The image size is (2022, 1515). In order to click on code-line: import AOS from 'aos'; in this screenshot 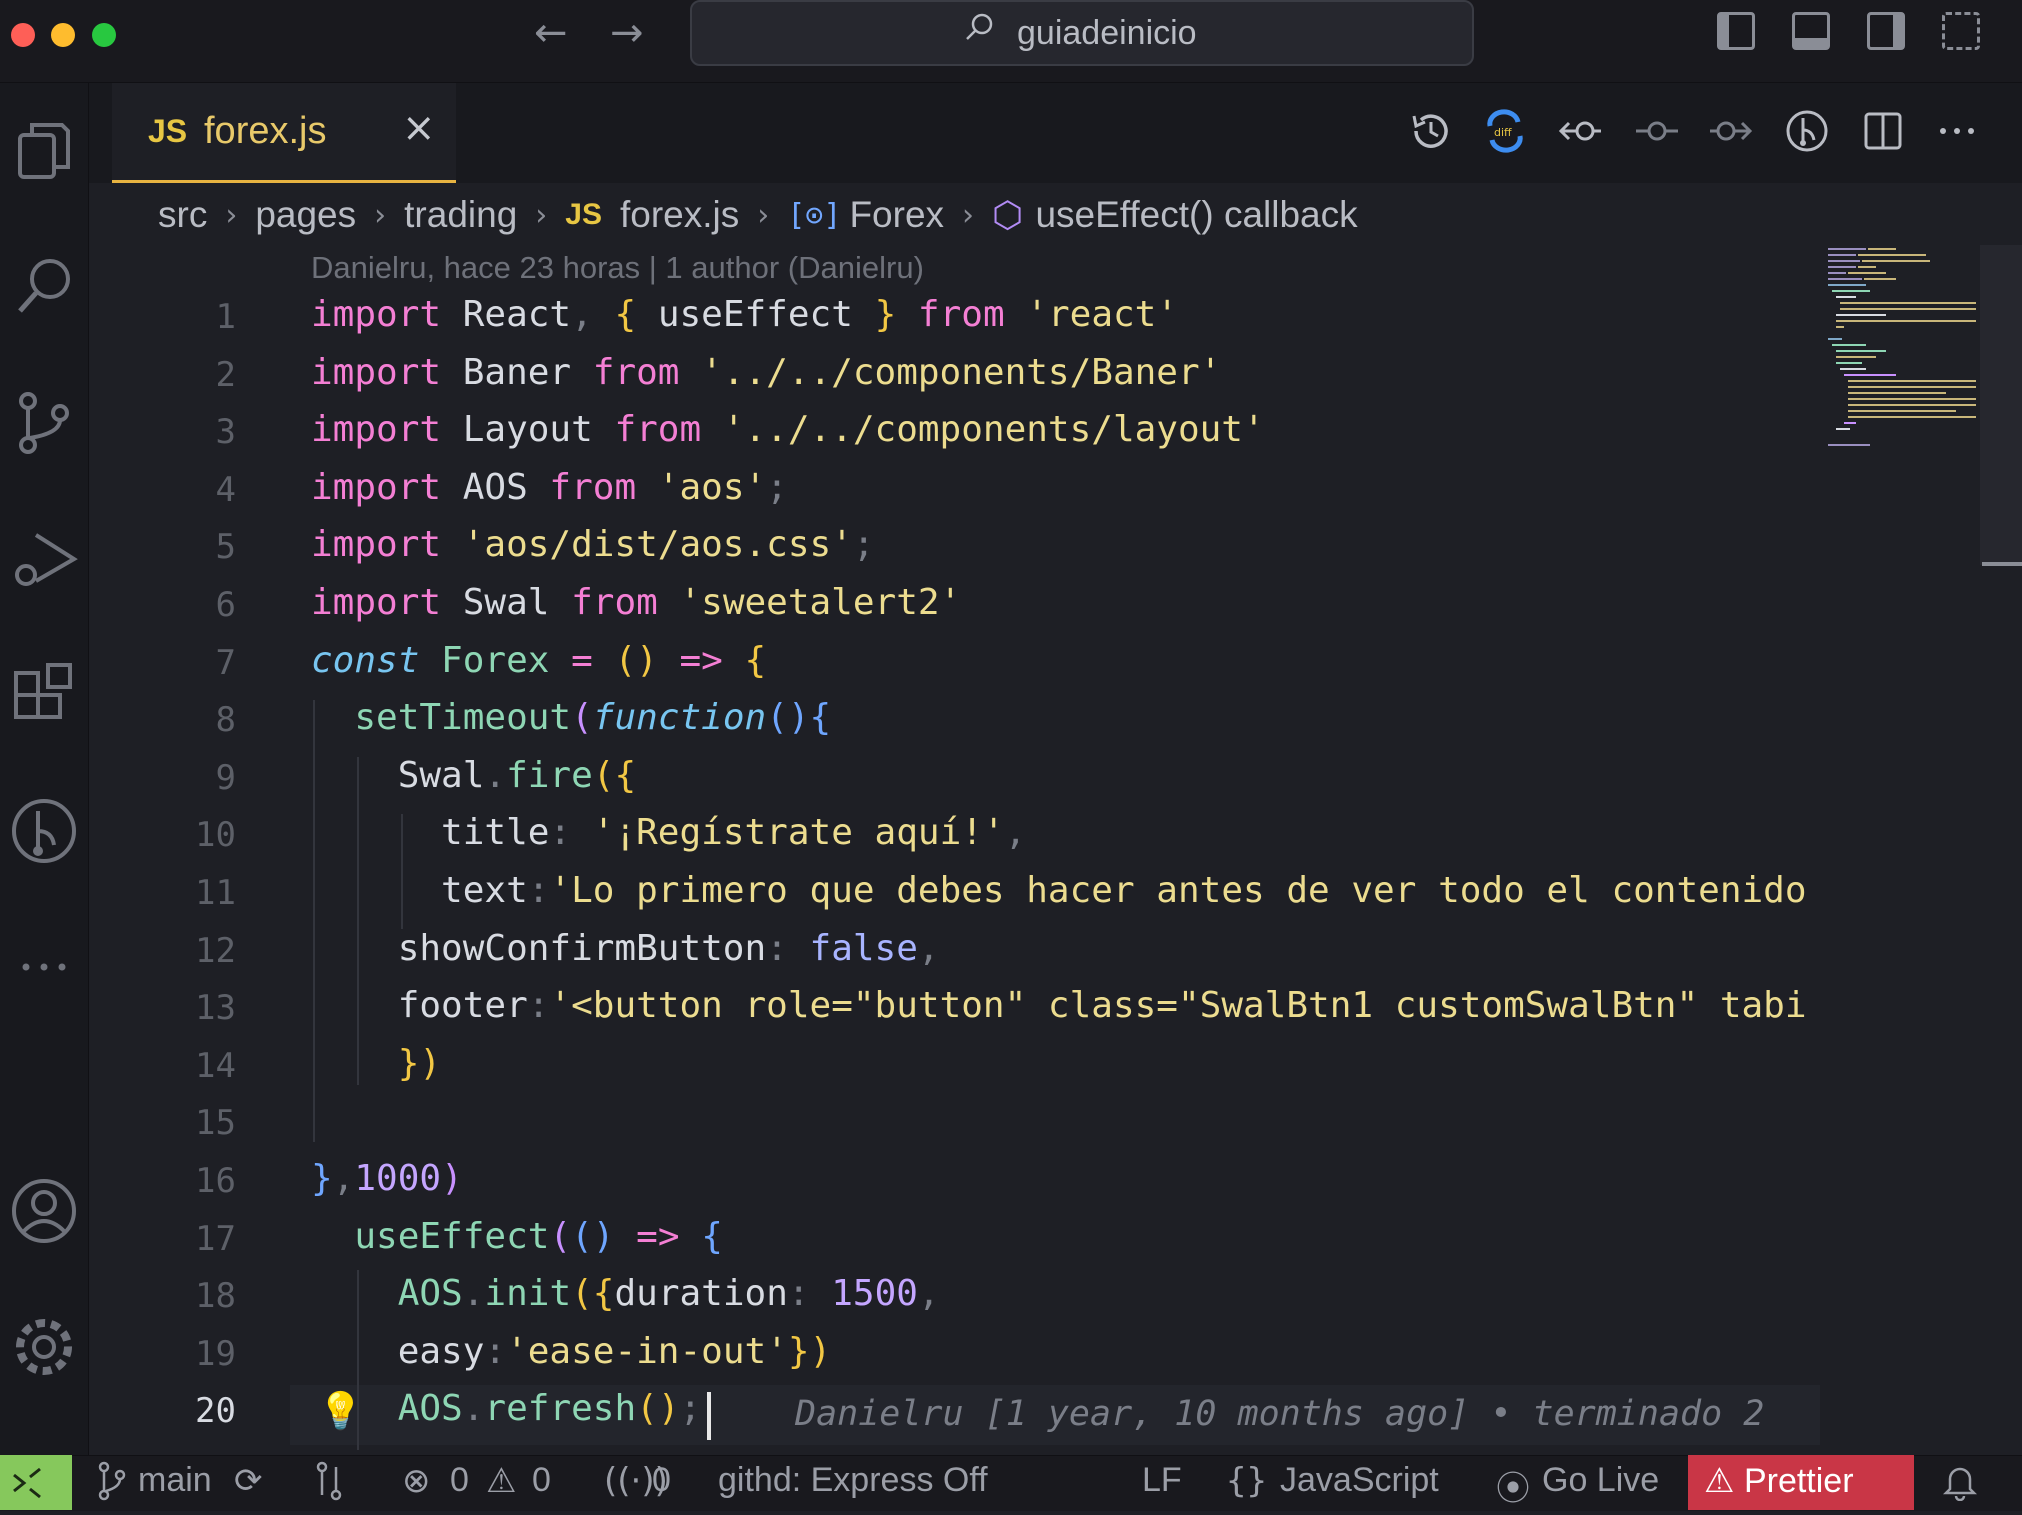, I will do `click(549, 487)`.